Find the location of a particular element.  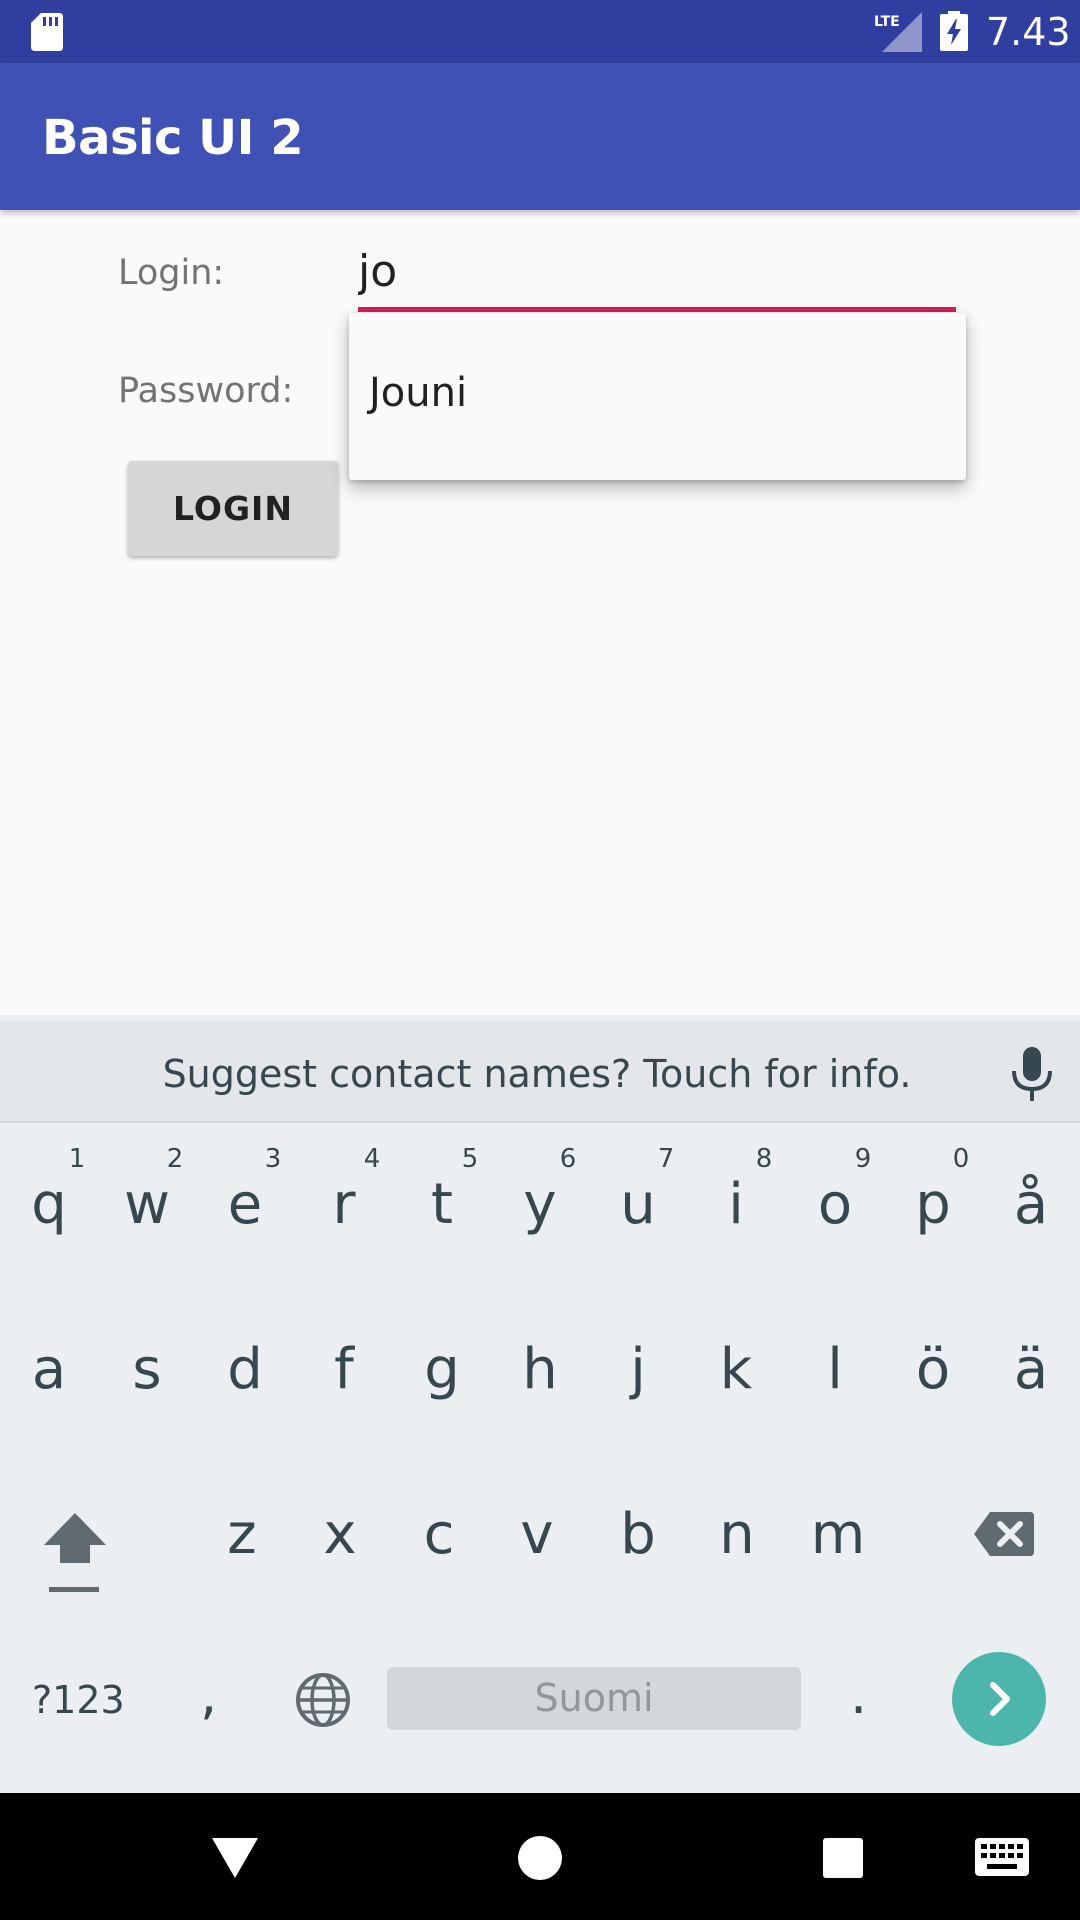

autocomplete-dropdown: Jouni is located at coordinates (657, 396).